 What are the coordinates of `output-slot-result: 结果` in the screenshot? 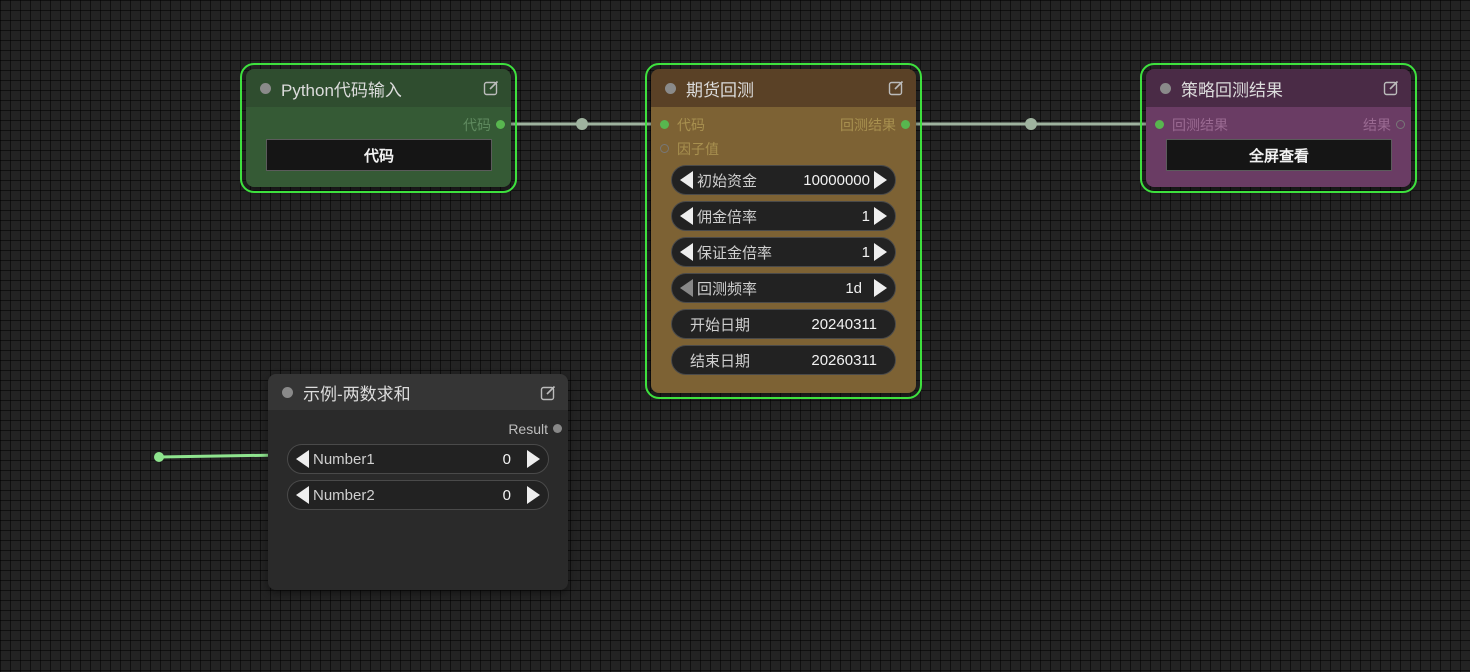 It's located at (1365, 125).